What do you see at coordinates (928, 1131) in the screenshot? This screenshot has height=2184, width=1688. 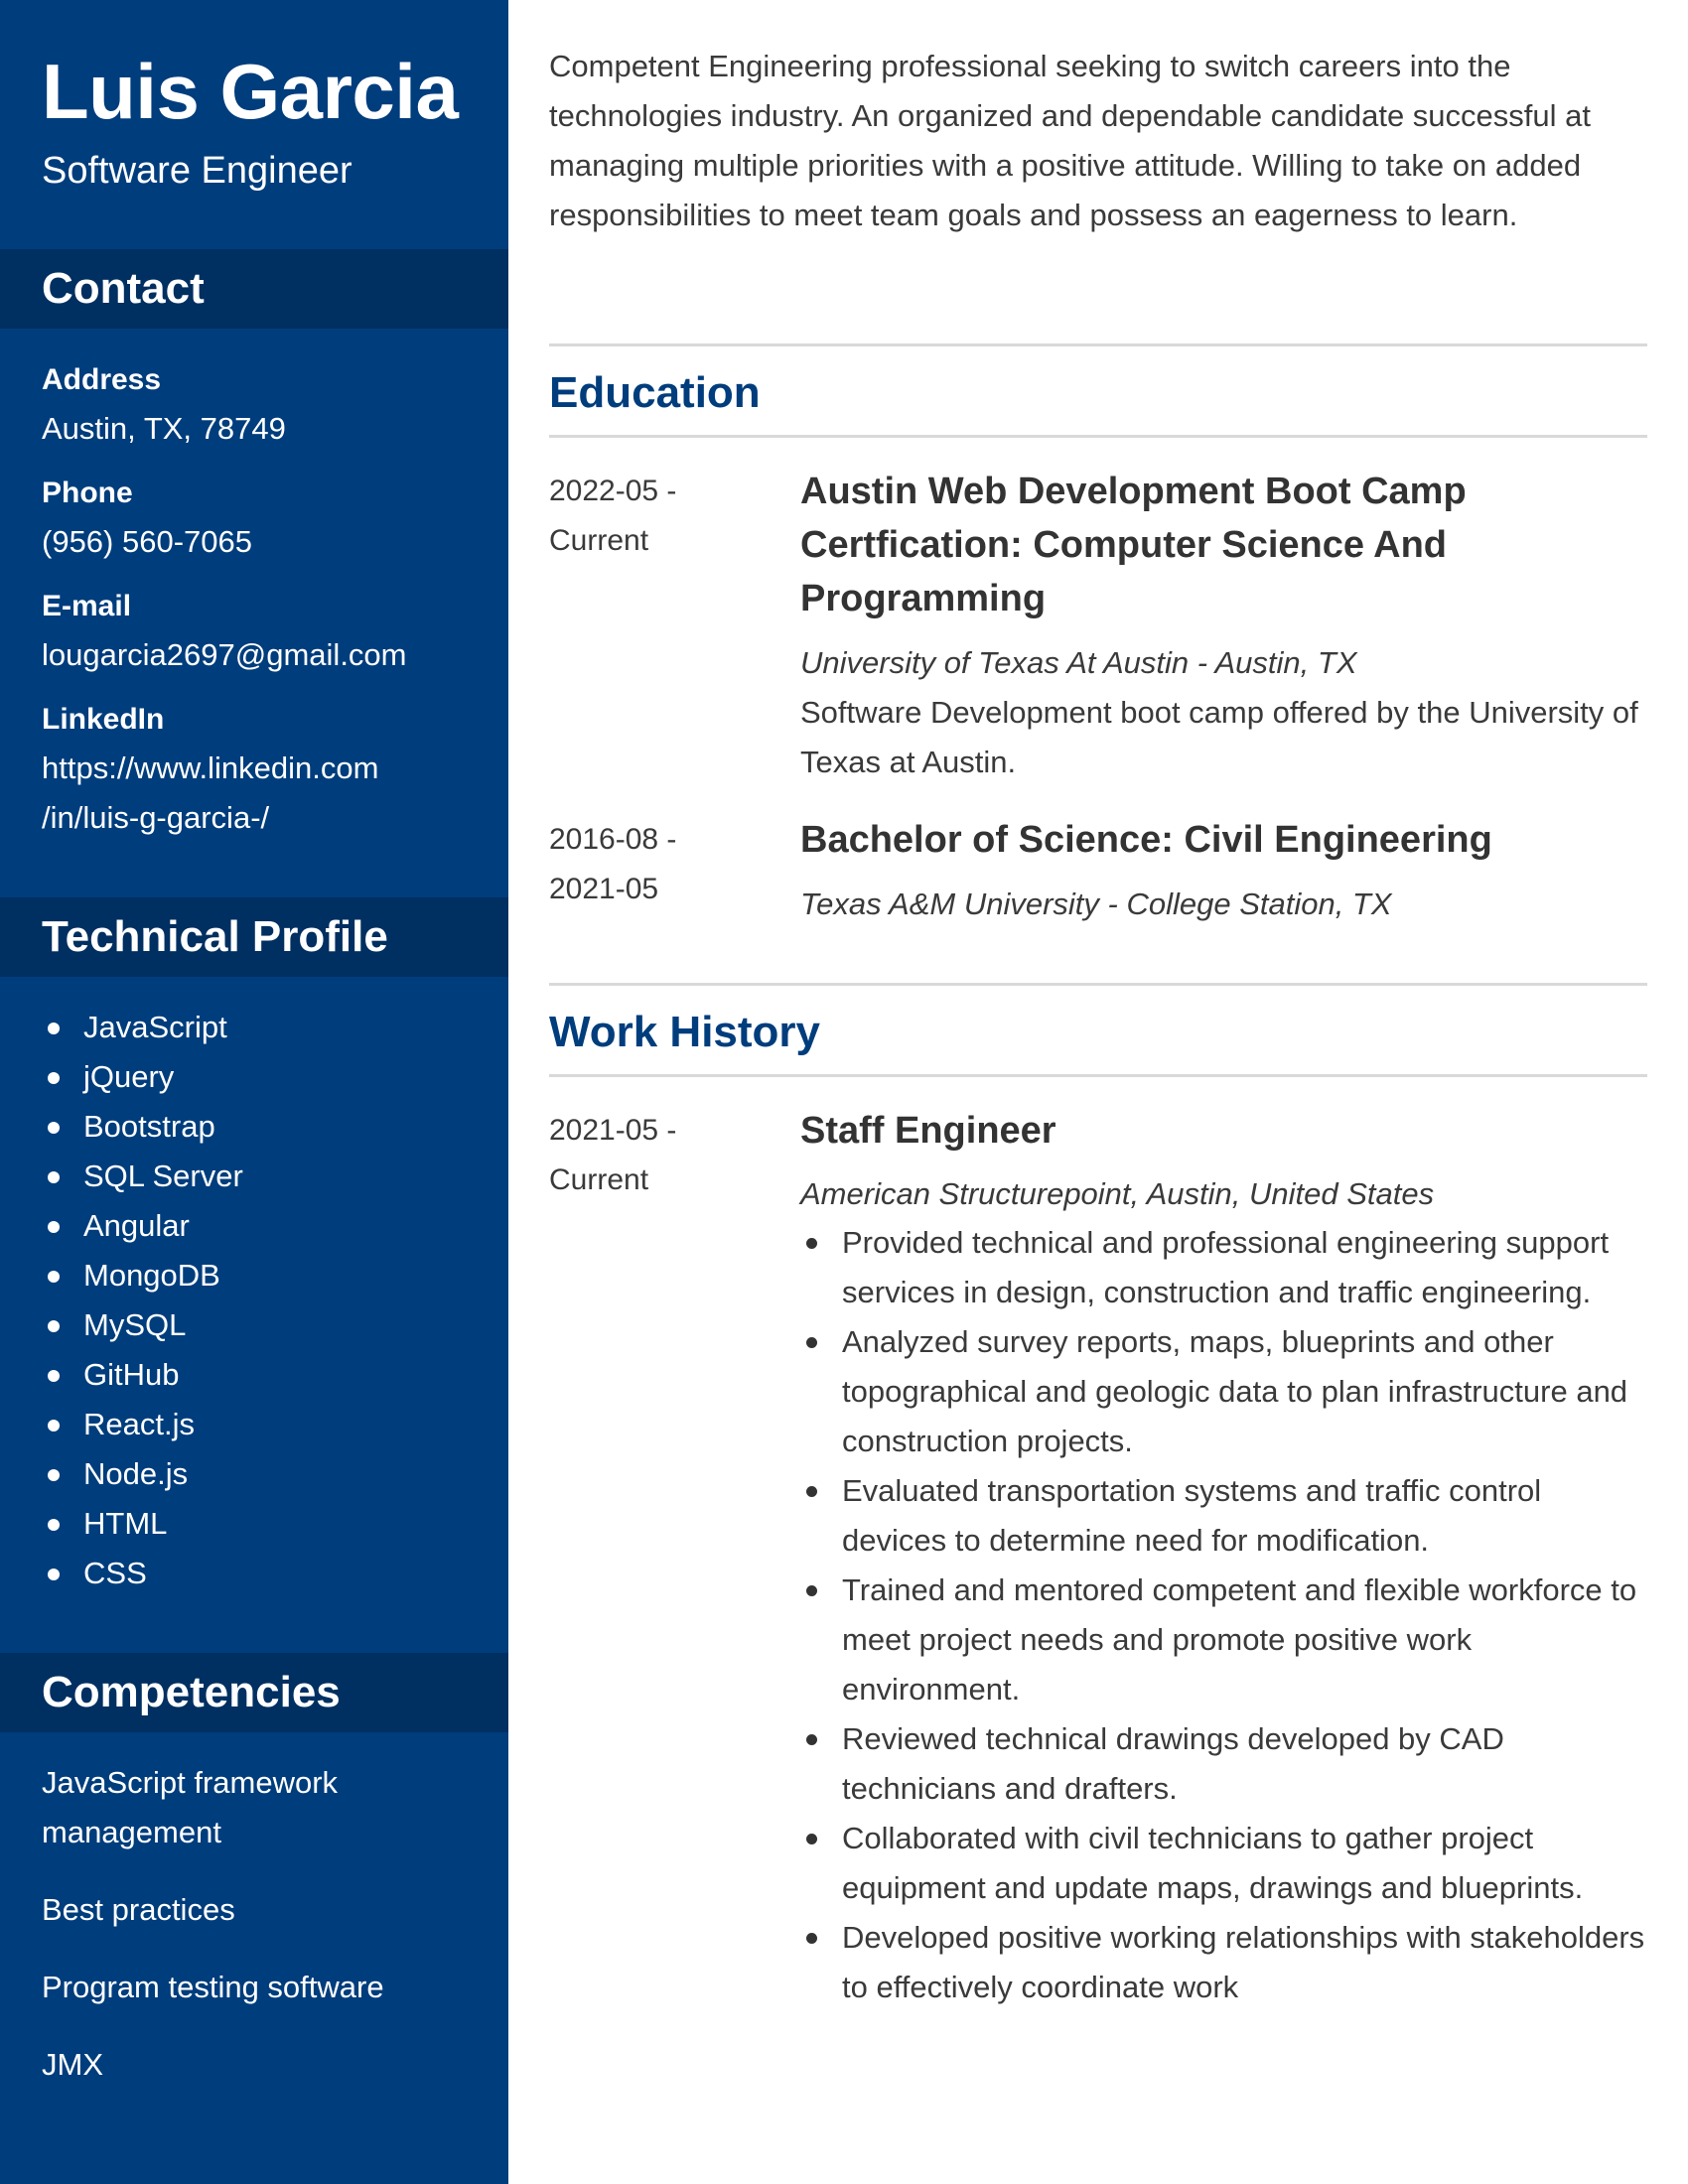 I see `job-title: Staff Engineer` at bounding box center [928, 1131].